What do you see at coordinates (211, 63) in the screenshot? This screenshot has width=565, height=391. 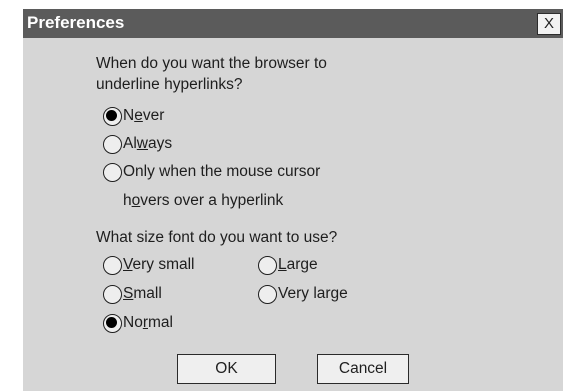 I see `underline-question-line-1: When do you want the browser to` at bounding box center [211, 63].